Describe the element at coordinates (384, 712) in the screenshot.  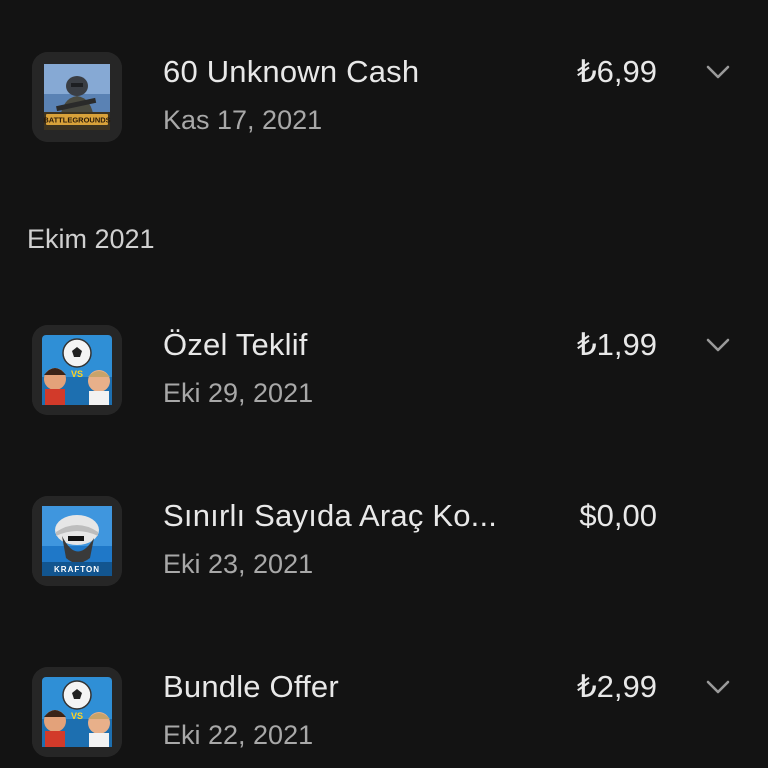
I see `purchase-row: VS Bundle Offer Eki 22, 2021 ₺2,99` at that location.